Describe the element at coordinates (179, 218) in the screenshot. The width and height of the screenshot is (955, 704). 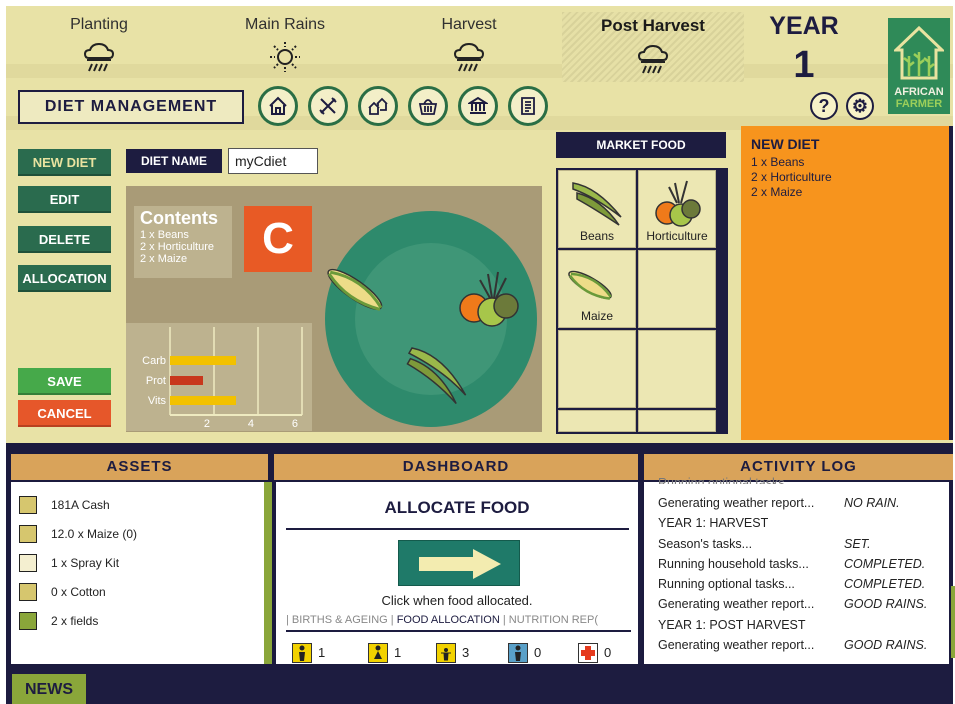
I see `contents-title: Contents` at that location.